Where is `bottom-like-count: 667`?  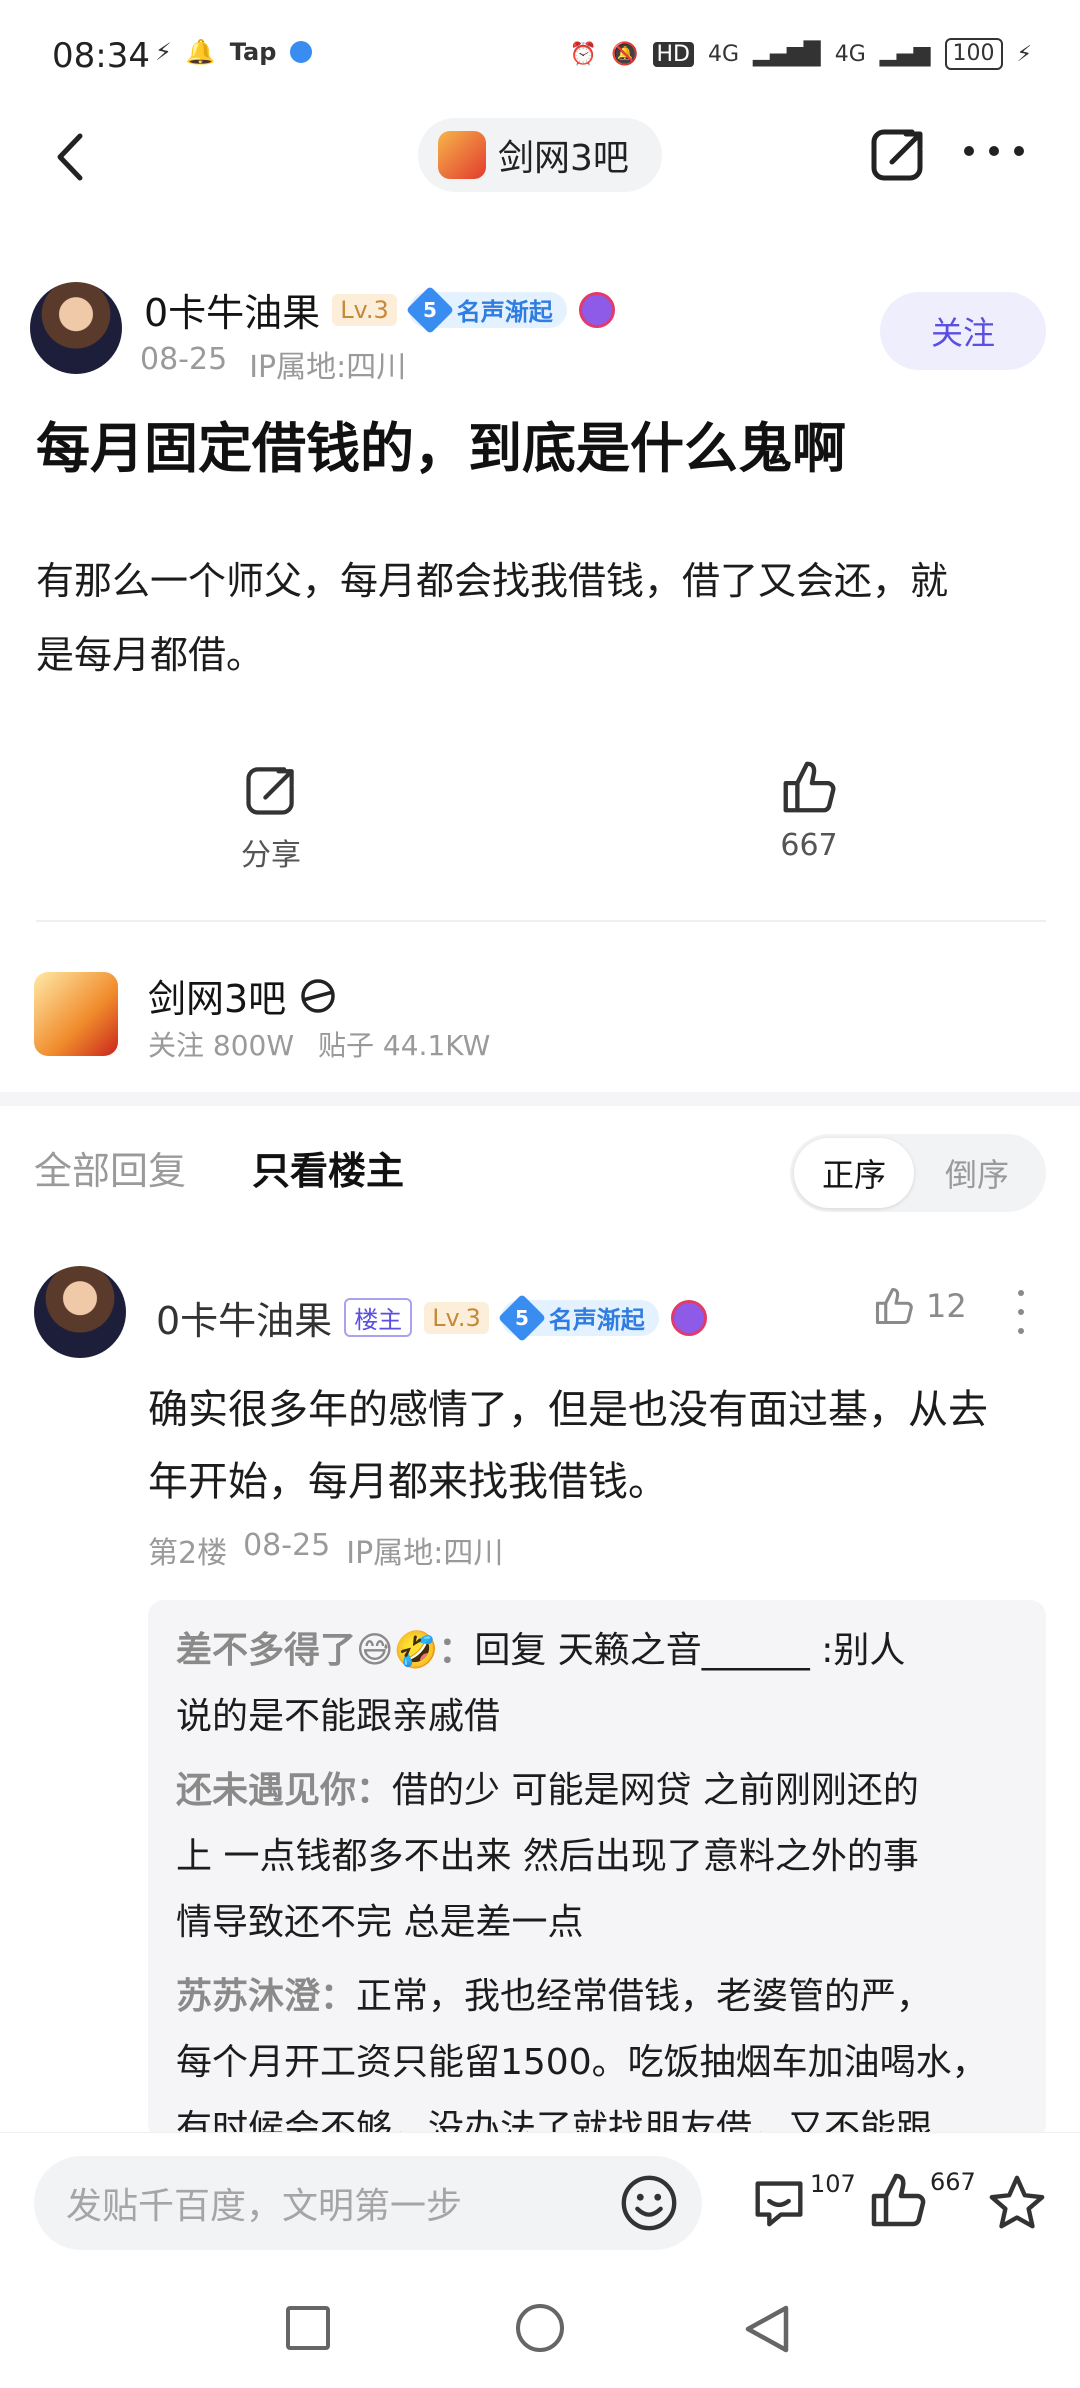
bottom-like-count: 667 is located at coordinates (953, 2182).